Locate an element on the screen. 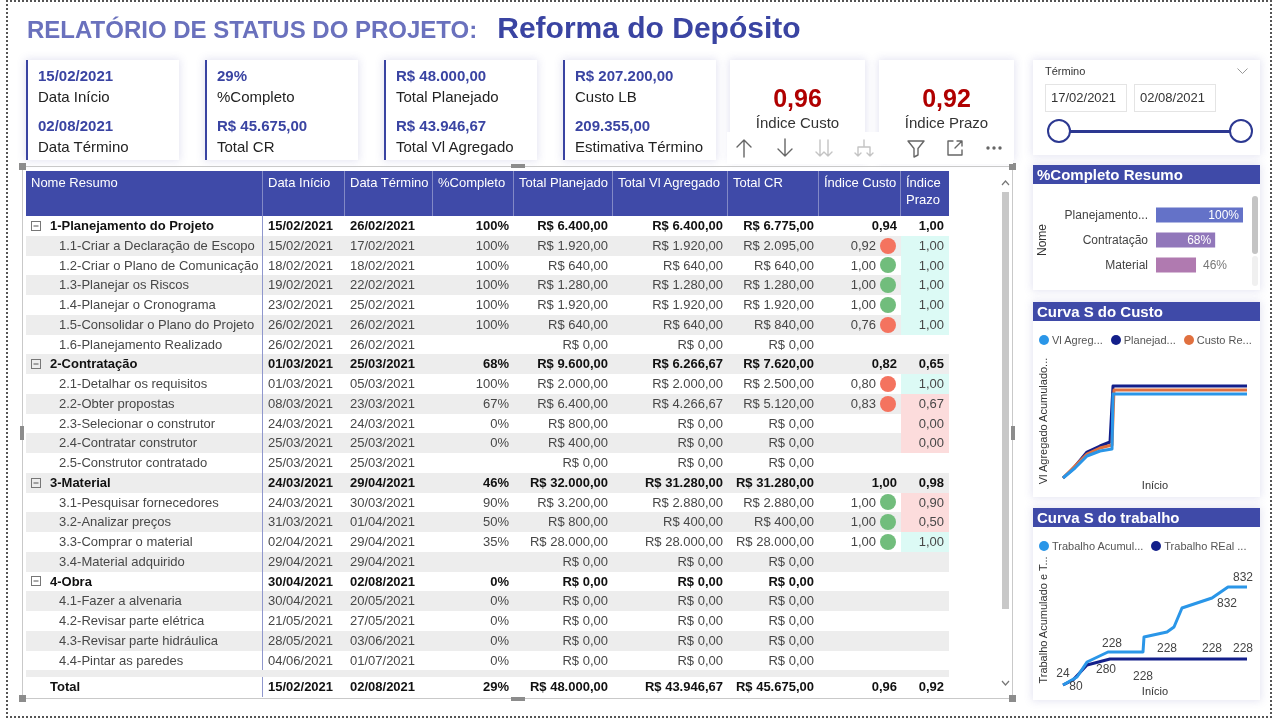 The height and width of the screenshot is (720, 1280). table-cell-text: 67% is located at coordinates (495, 403).